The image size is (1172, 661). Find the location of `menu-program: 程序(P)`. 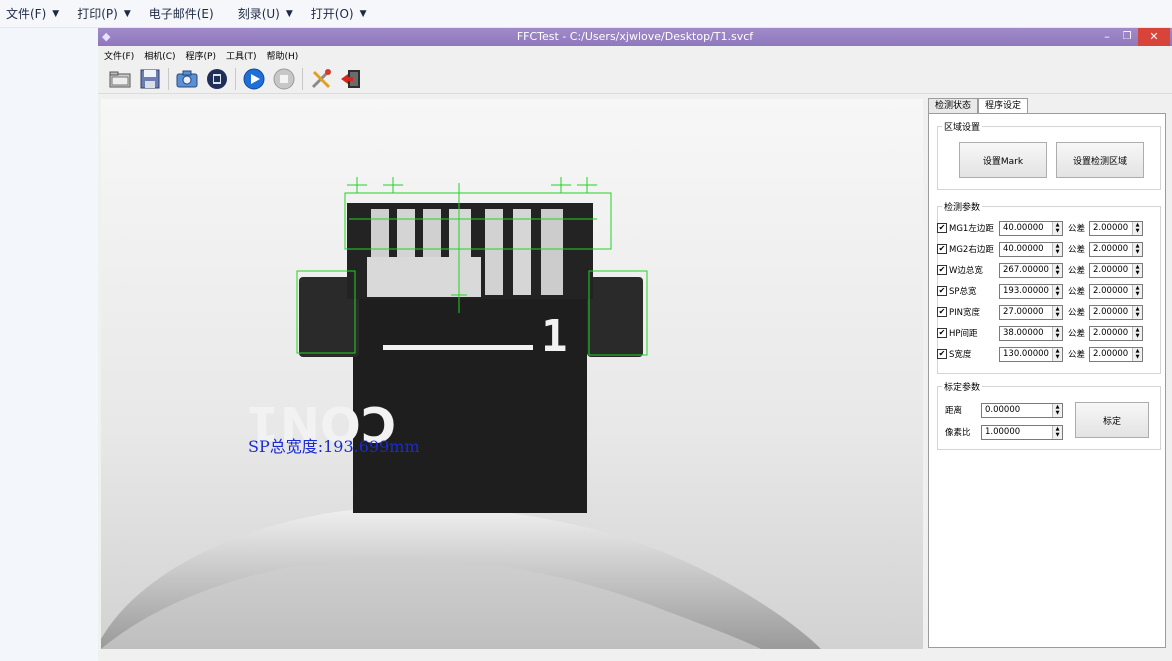

menu-program: 程序(P) is located at coordinates (201, 55).